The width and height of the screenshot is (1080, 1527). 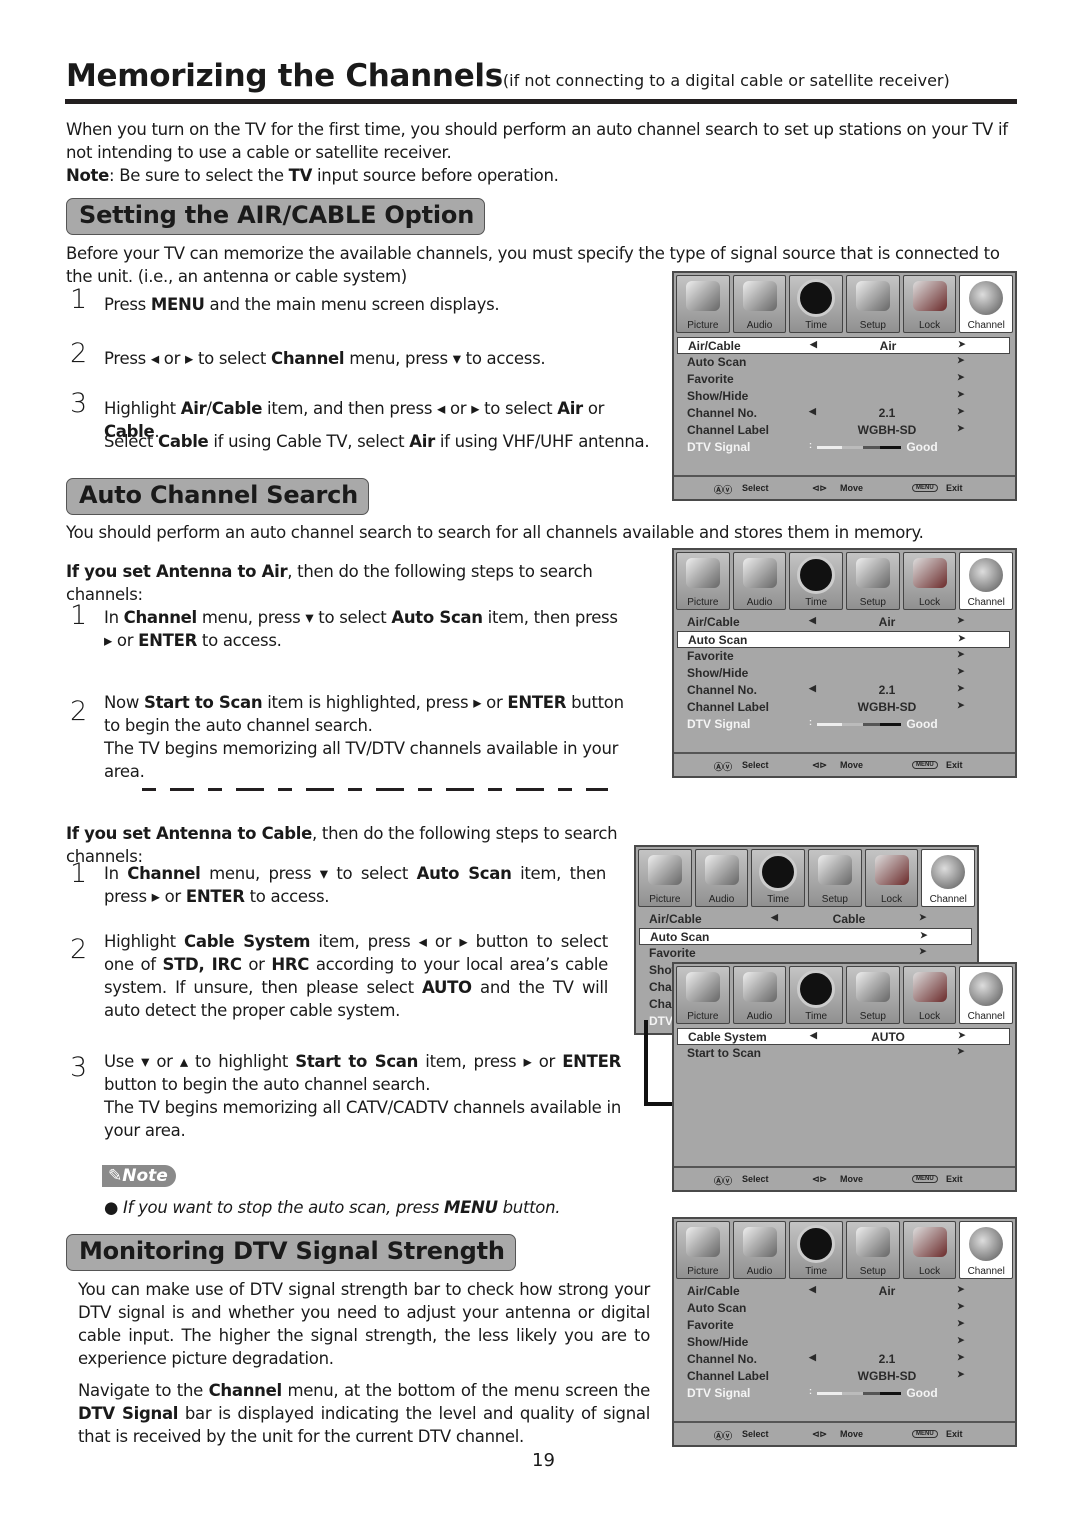 I want to click on bold-text: AUTO, so click(x=447, y=987).